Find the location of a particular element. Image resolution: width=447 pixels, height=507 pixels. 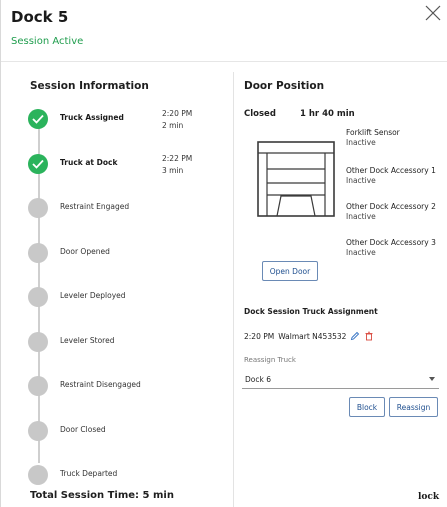

accessory-name: Other Dock Accessory 1 is located at coordinates (391, 170).